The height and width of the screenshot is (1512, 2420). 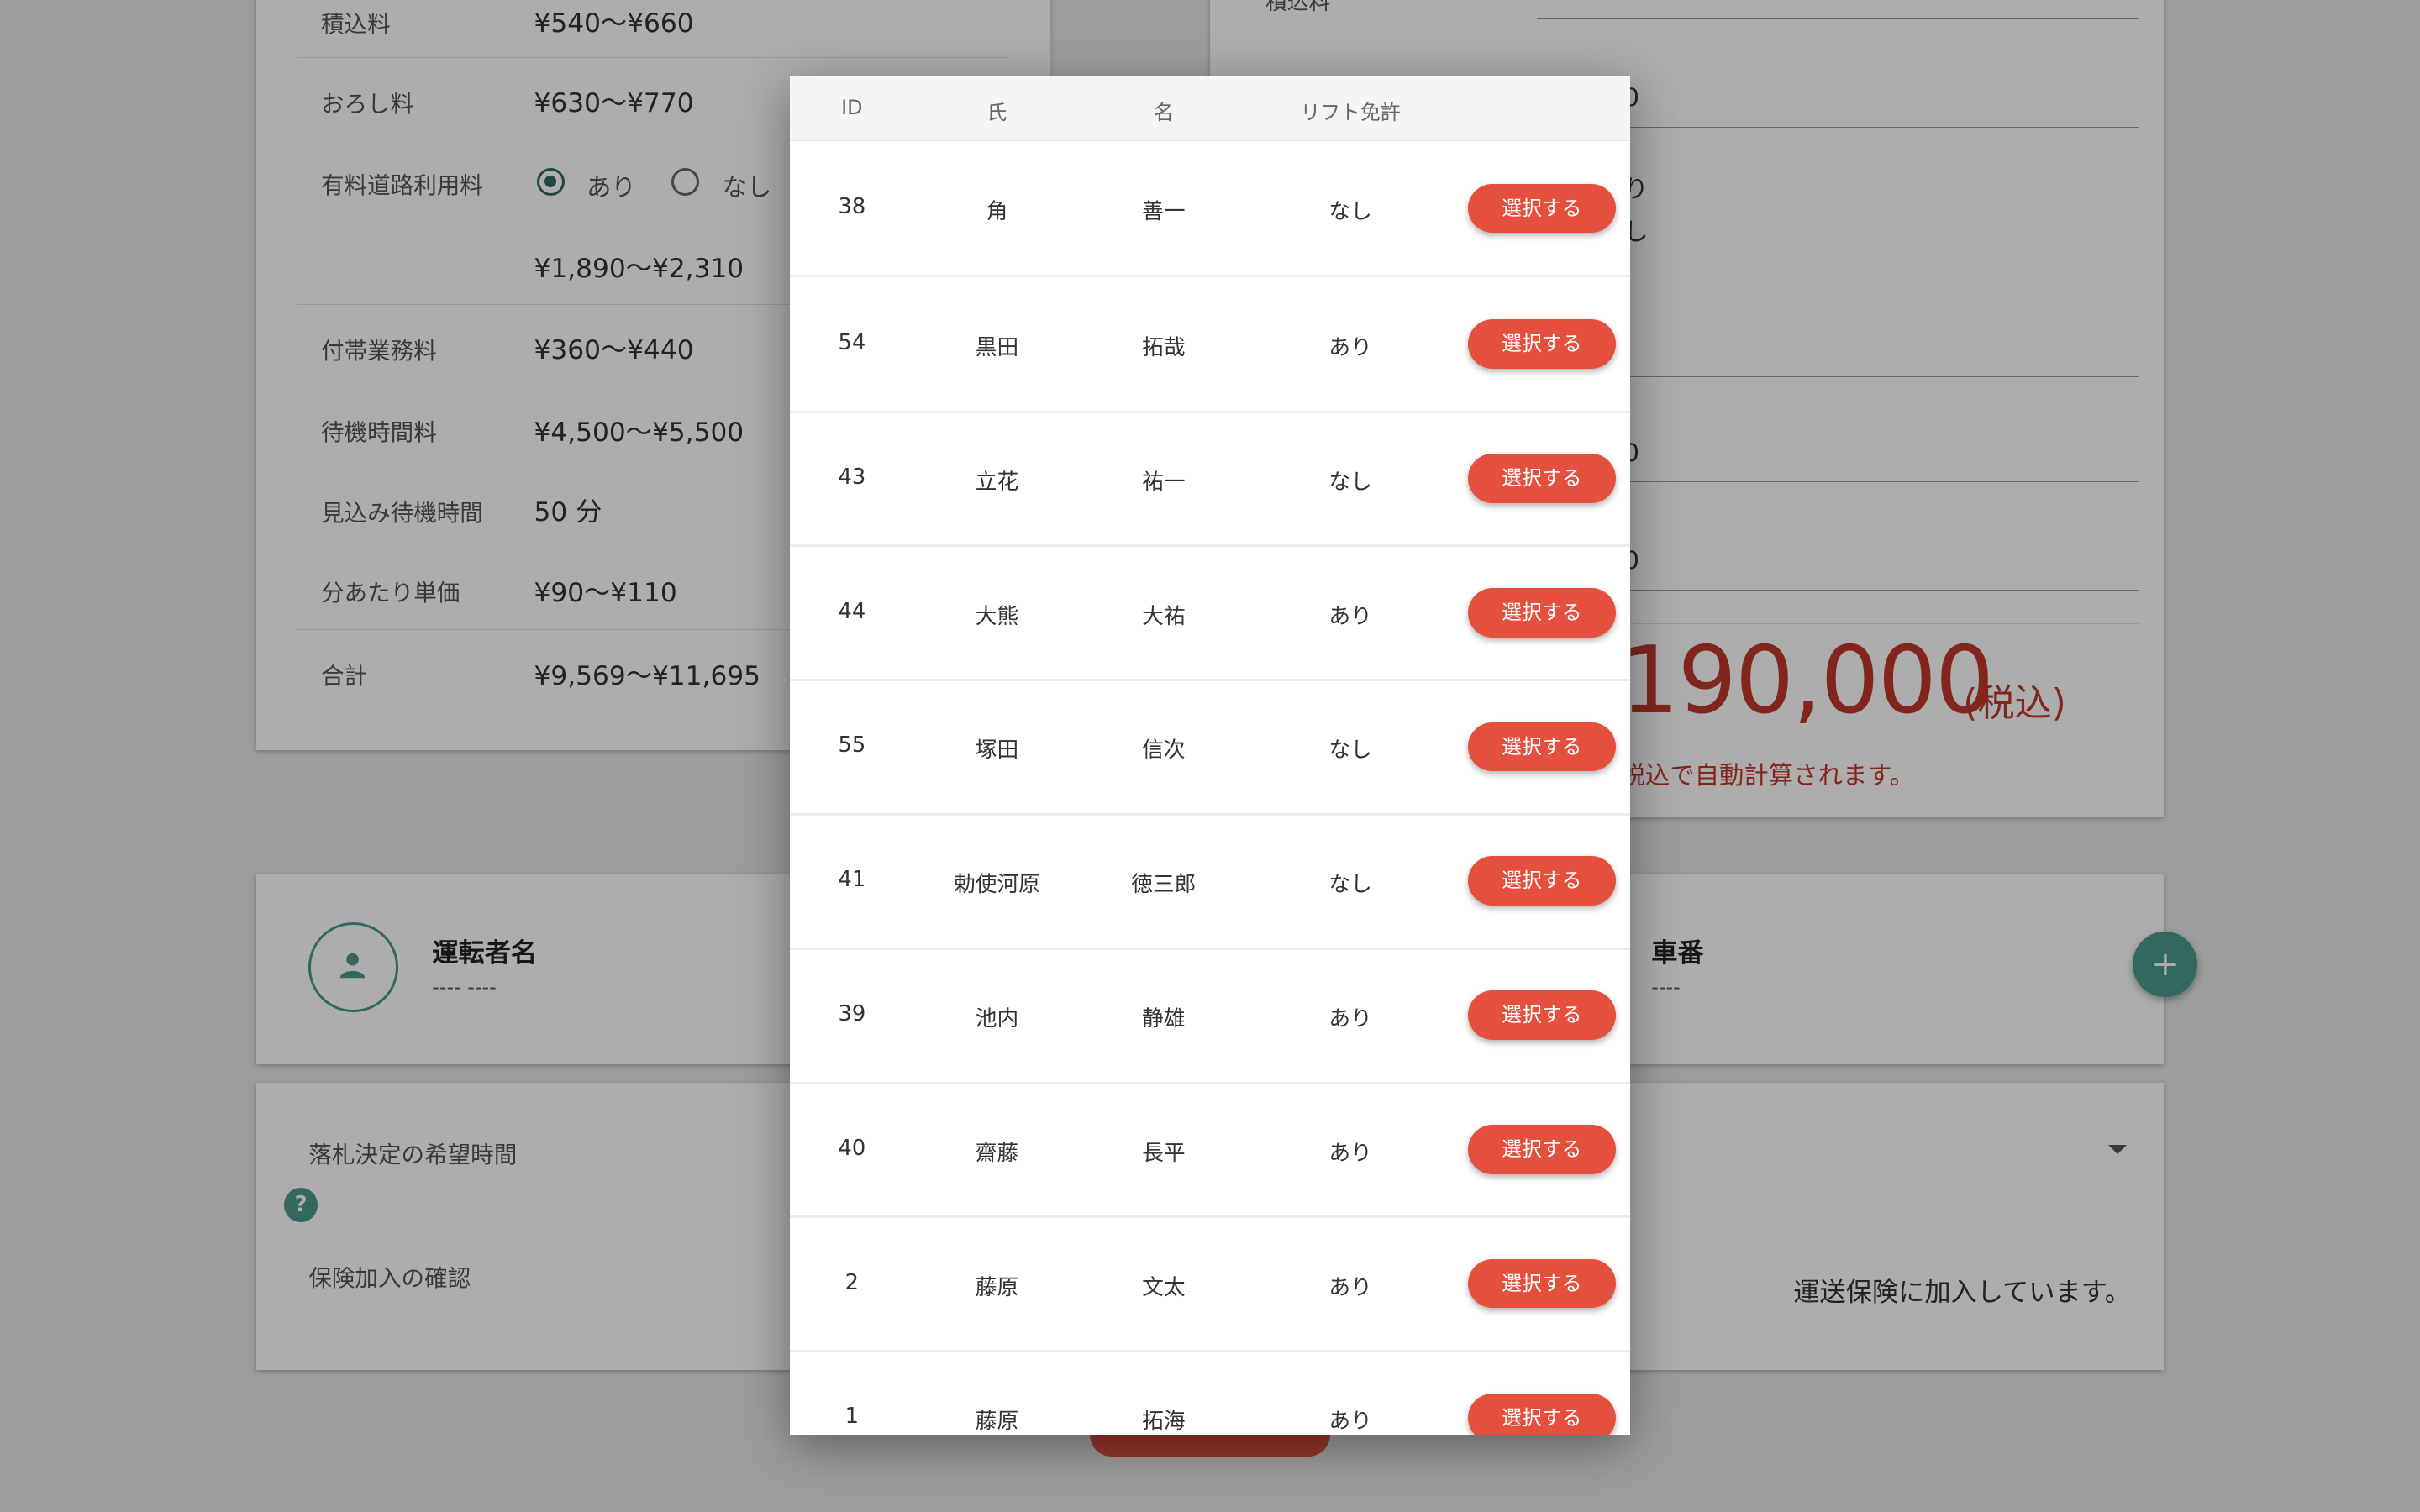 I want to click on cell-first-name: 拓哉, so click(x=1164, y=348).